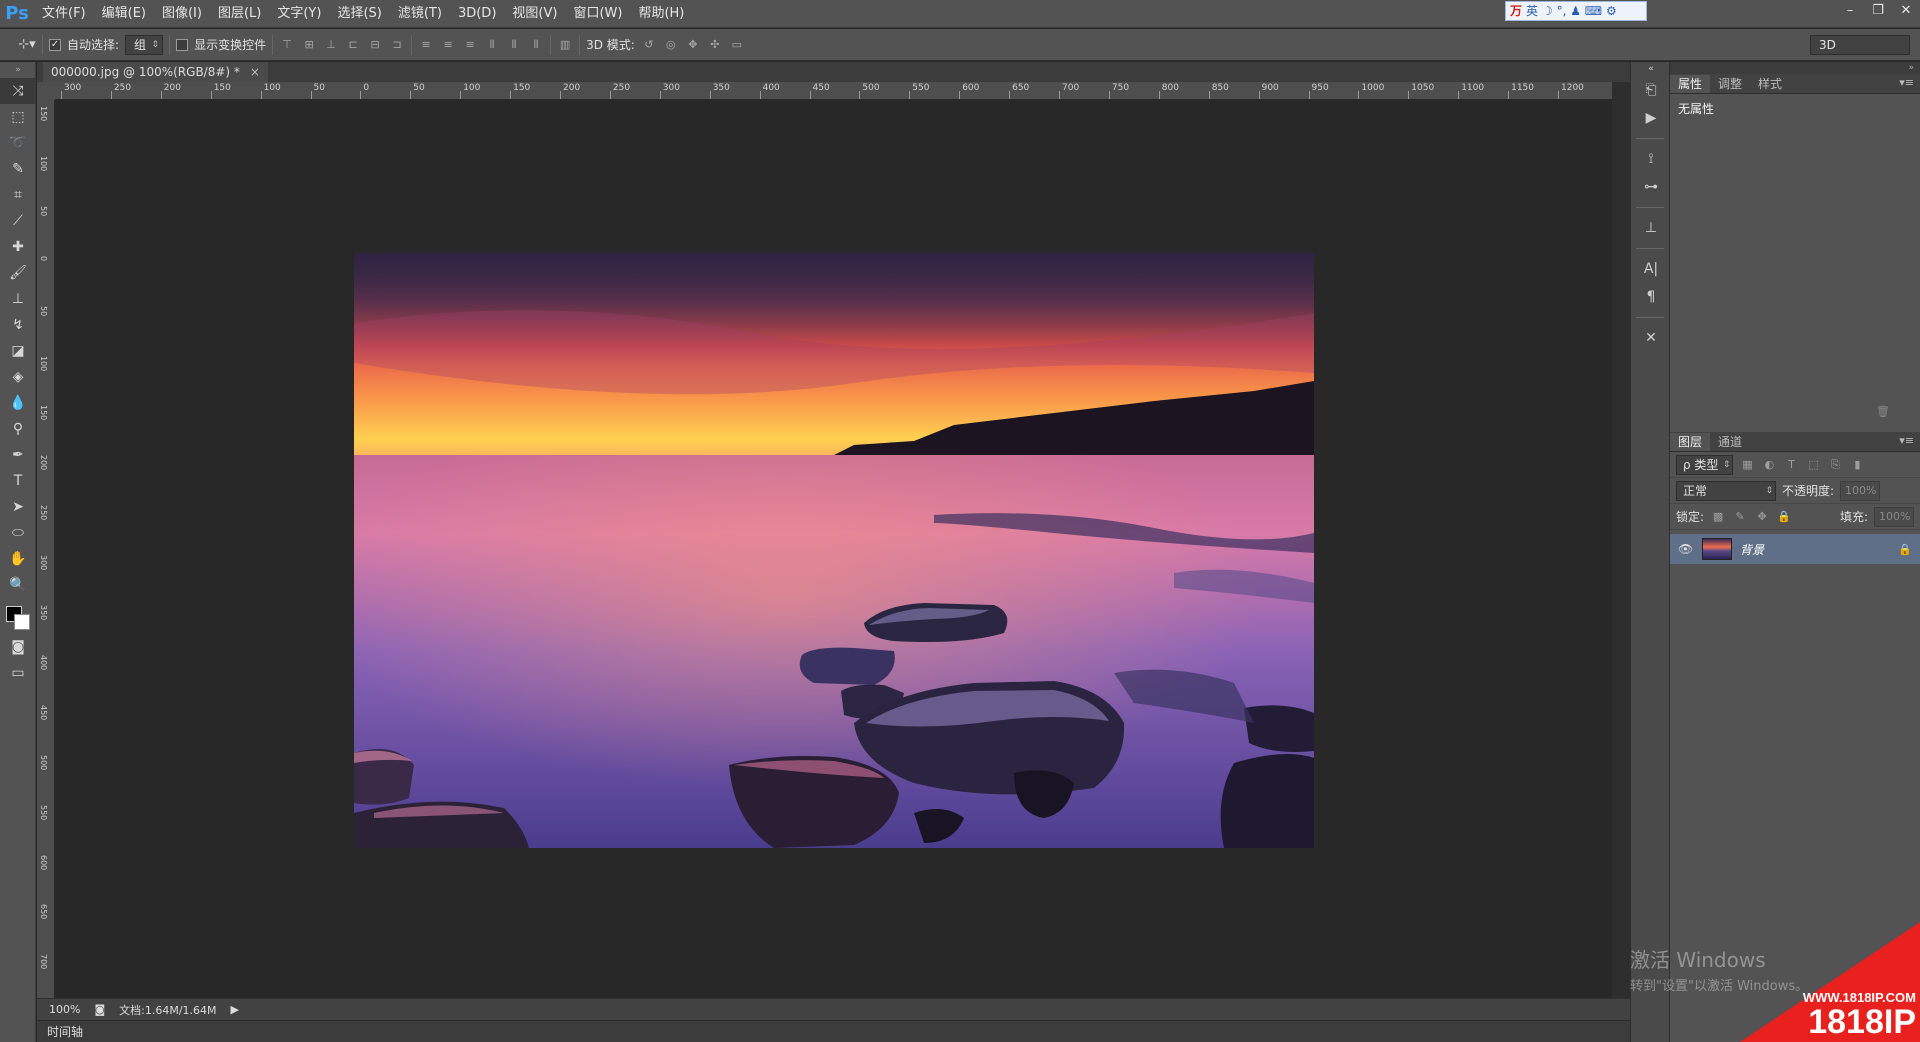 This screenshot has width=1920, height=1042. Describe the element at coordinates (18, 247) in the screenshot. I see `healing-brush-tool-icon: ✚` at that location.